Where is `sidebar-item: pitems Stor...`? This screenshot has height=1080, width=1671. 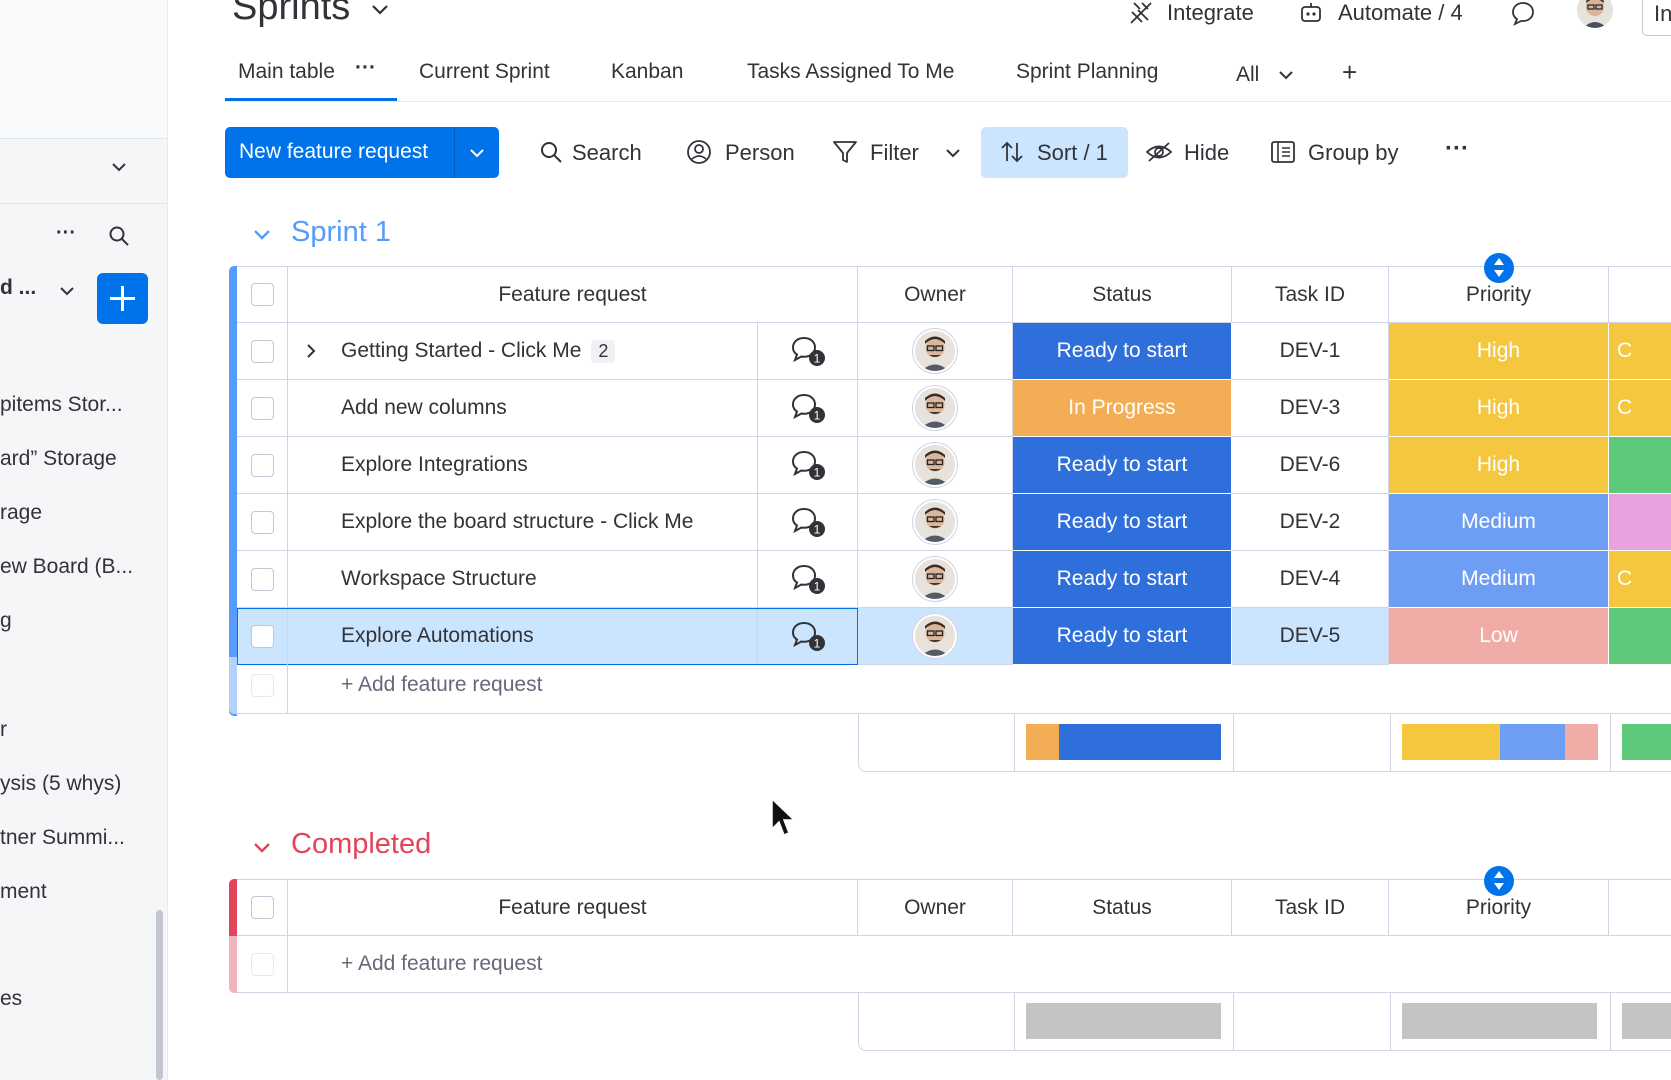 sidebar-item: pitems Stor... is located at coordinates (61, 405).